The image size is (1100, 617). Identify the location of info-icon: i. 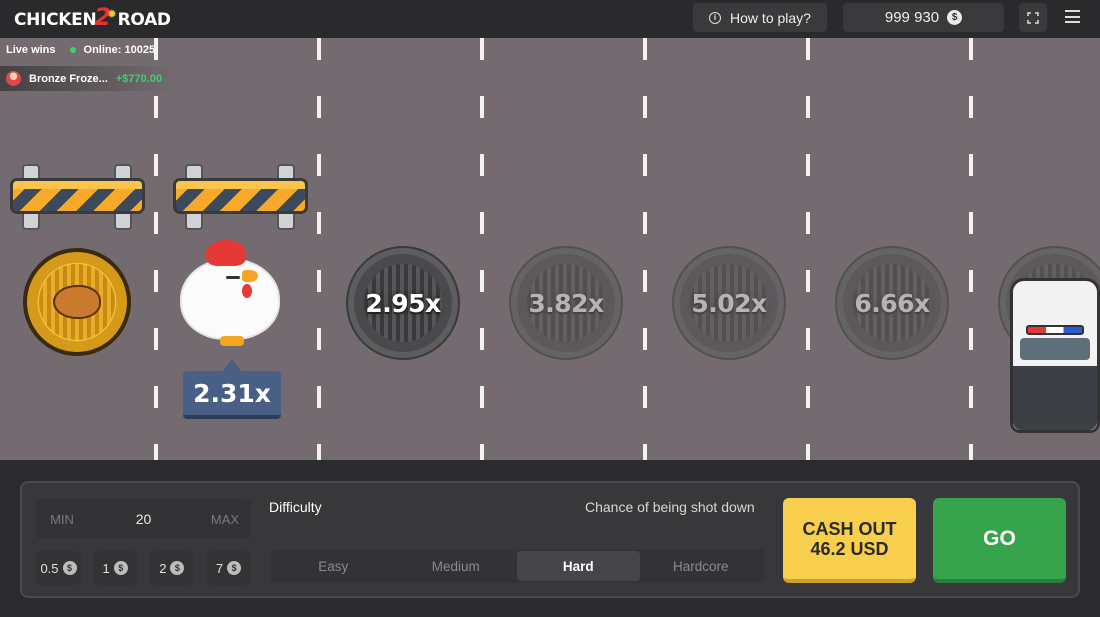
(715, 17).